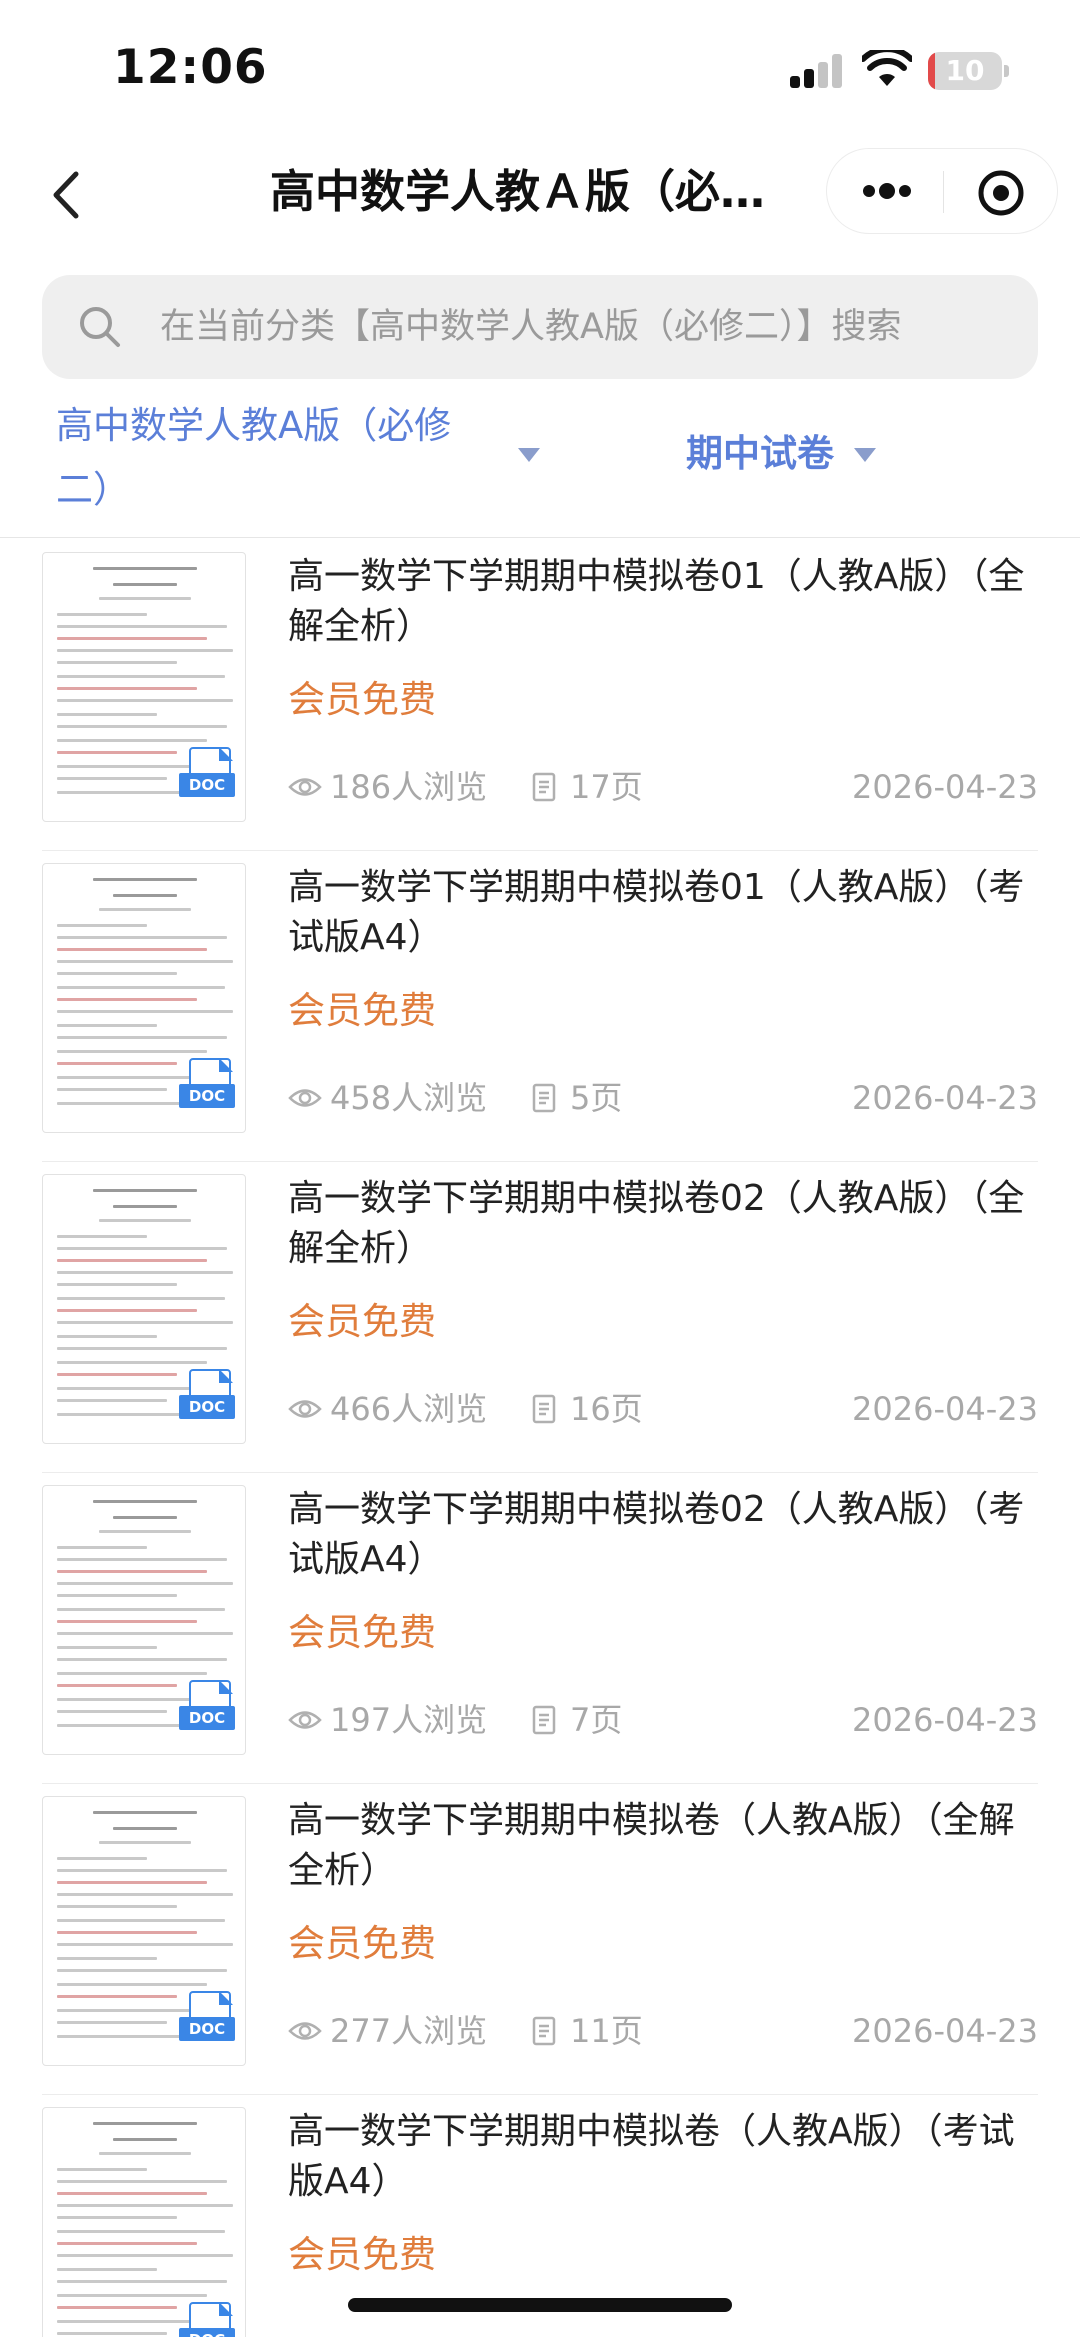  I want to click on view-count: 197人浏览, so click(409, 1720).